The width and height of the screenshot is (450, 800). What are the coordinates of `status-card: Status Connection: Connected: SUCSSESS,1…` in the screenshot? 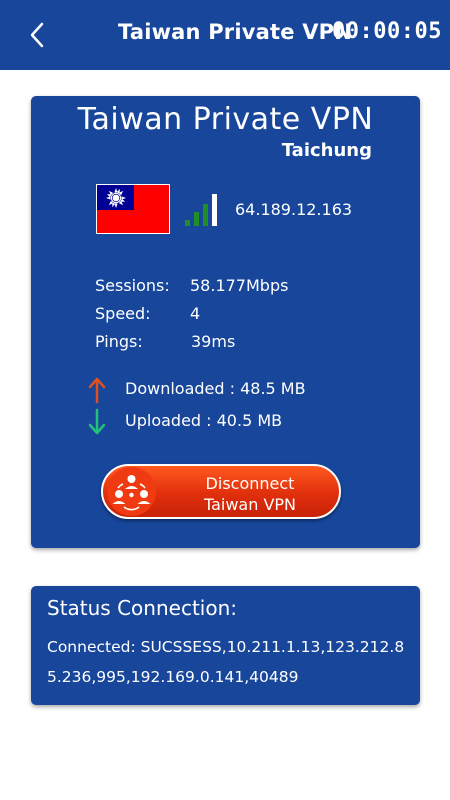 It's located at (225, 645).